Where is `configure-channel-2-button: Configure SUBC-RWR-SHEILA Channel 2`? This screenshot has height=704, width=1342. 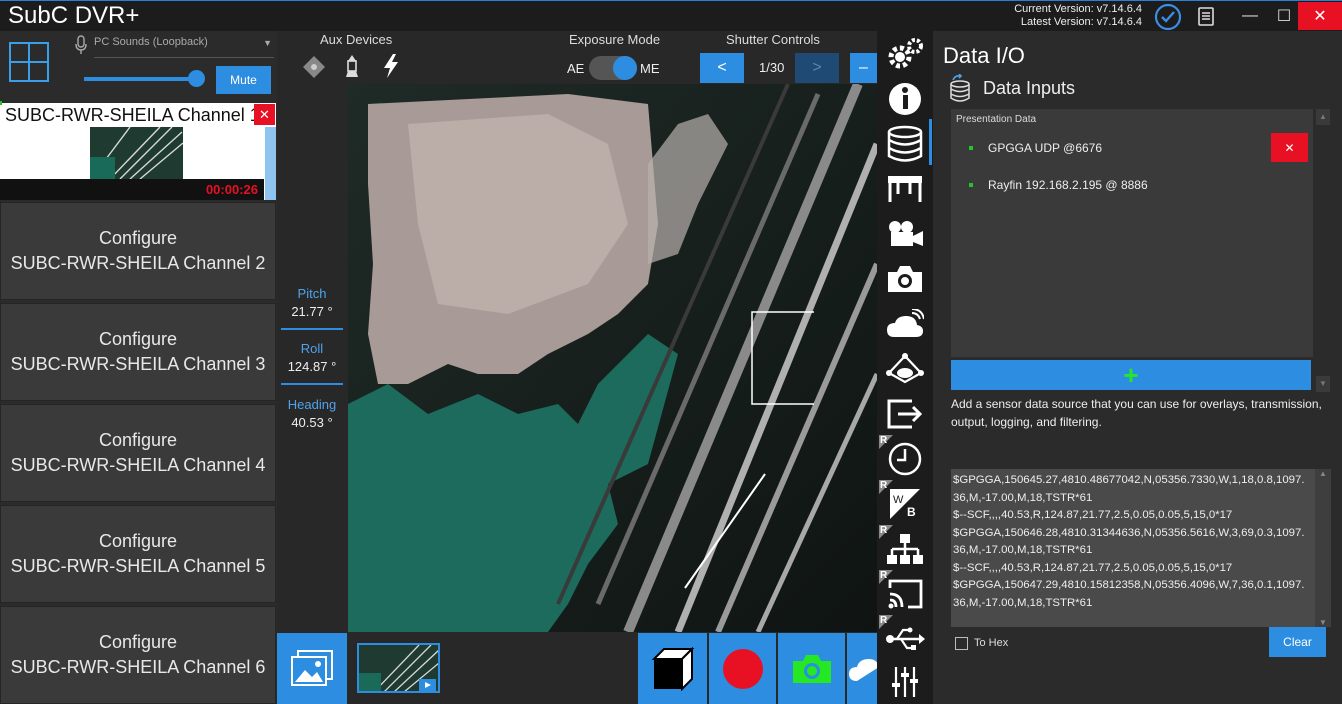 configure-channel-2-button: Configure SUBC-RWR-SHEILA Channel 2 is located at coordinates (138, 251).